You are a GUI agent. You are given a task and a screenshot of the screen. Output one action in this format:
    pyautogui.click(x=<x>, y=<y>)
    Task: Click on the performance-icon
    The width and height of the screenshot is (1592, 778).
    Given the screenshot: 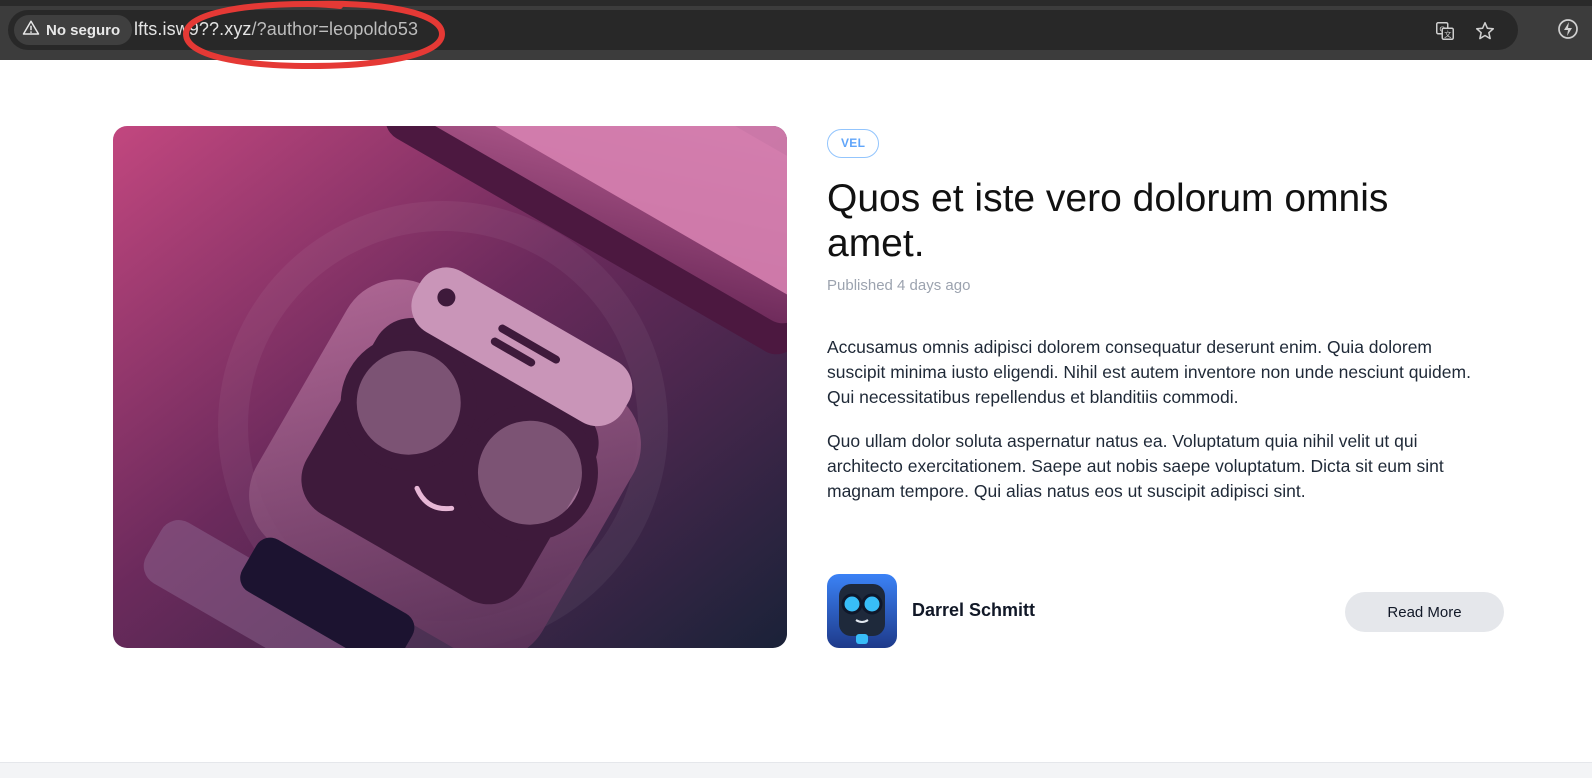 What is the action you would take?
    pyautogui.click(x=1569, y=30)
    